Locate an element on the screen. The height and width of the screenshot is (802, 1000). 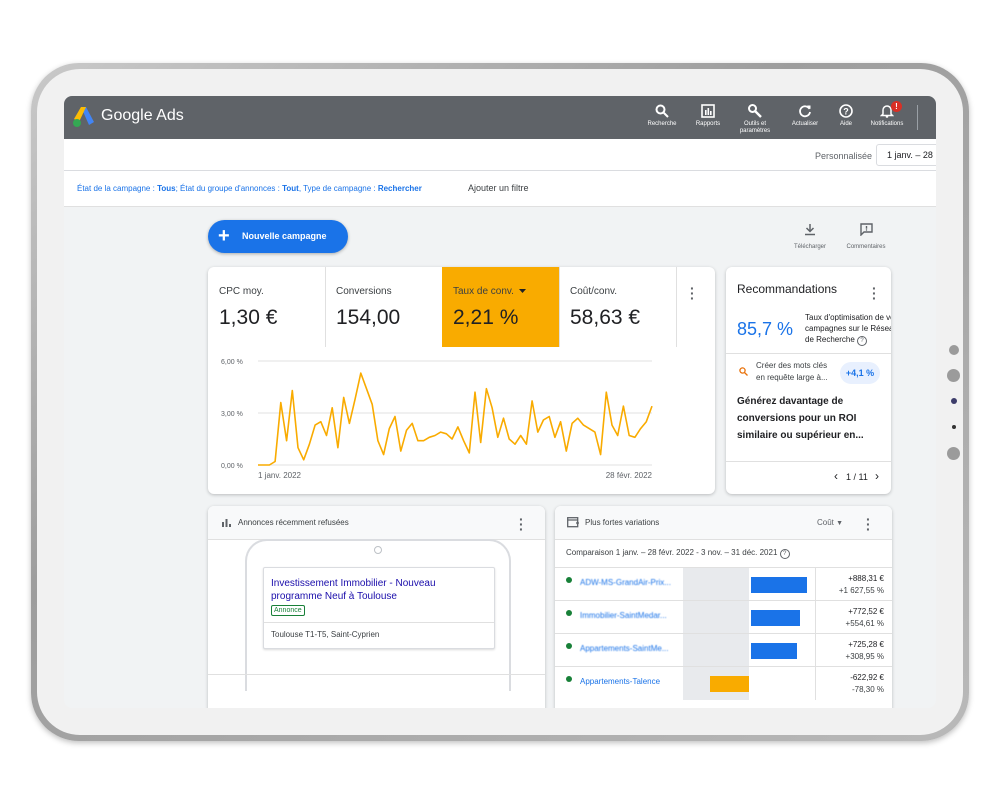
download-icon is located at coordinates (810, 230).